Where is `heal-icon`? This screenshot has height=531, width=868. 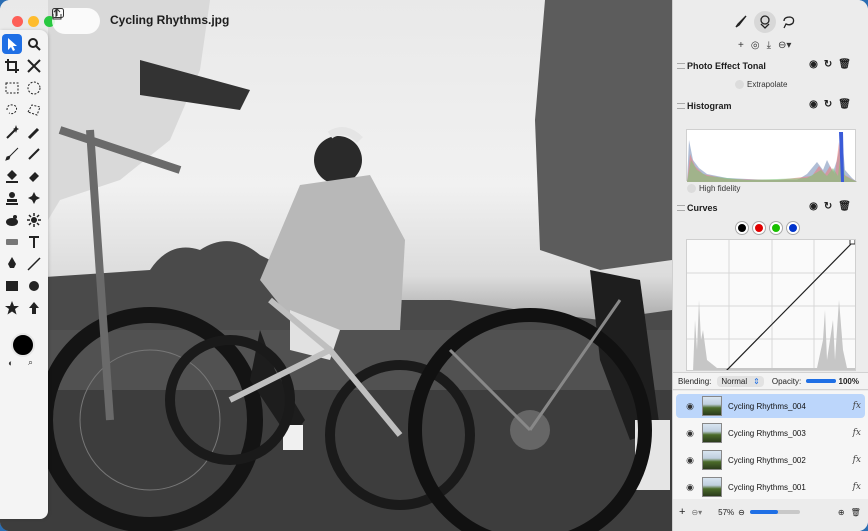
heal-icon is located at coordinates (34, 198).